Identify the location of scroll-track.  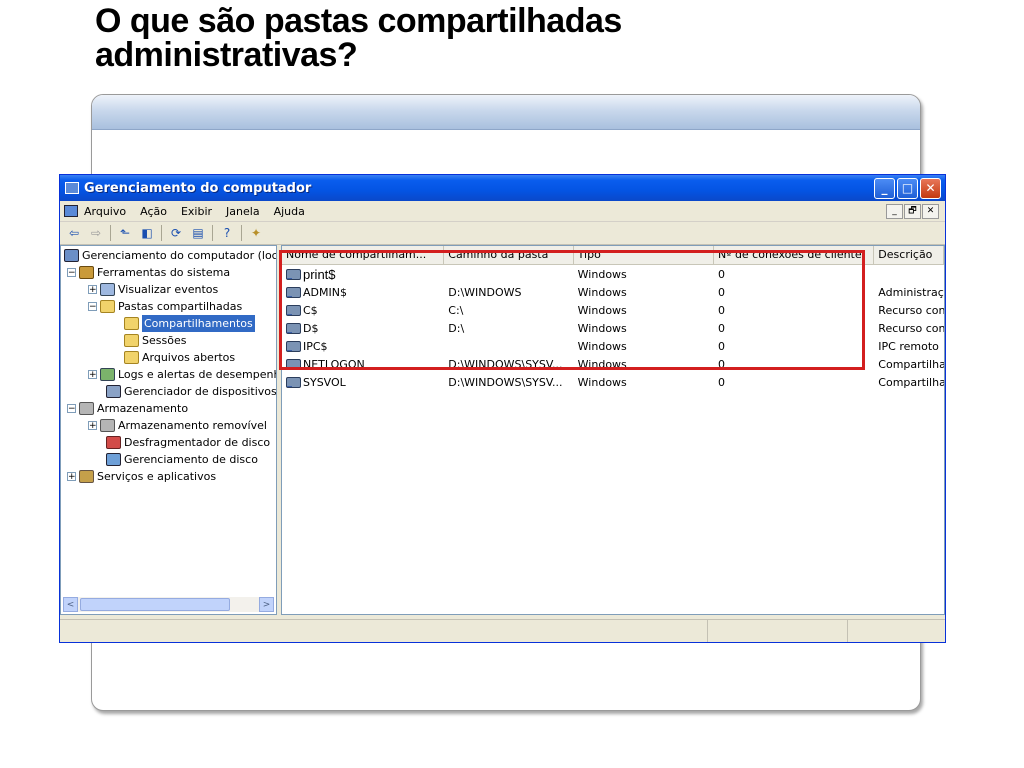
(168, 604).